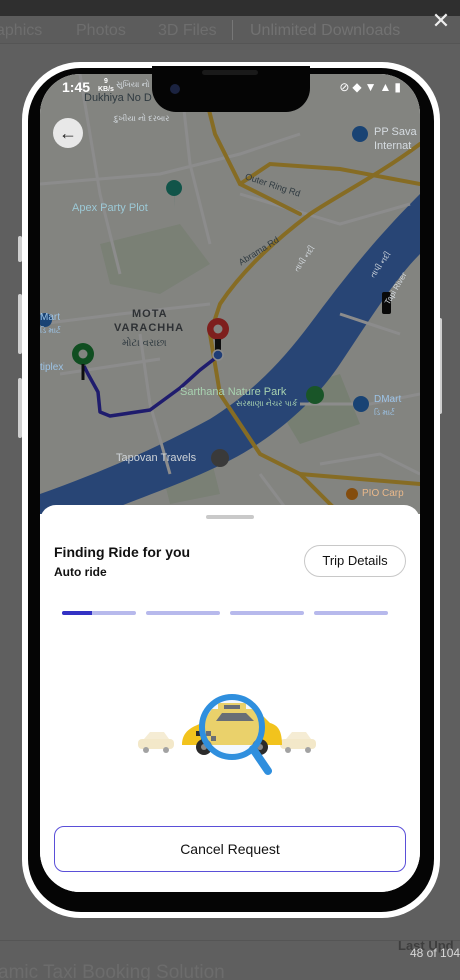 Image resolution: width=460 pixels, height=980 pixels. Describe the element at coordinates (76, 87) in the screenshot. I see `status-time: 1:45` at that location.